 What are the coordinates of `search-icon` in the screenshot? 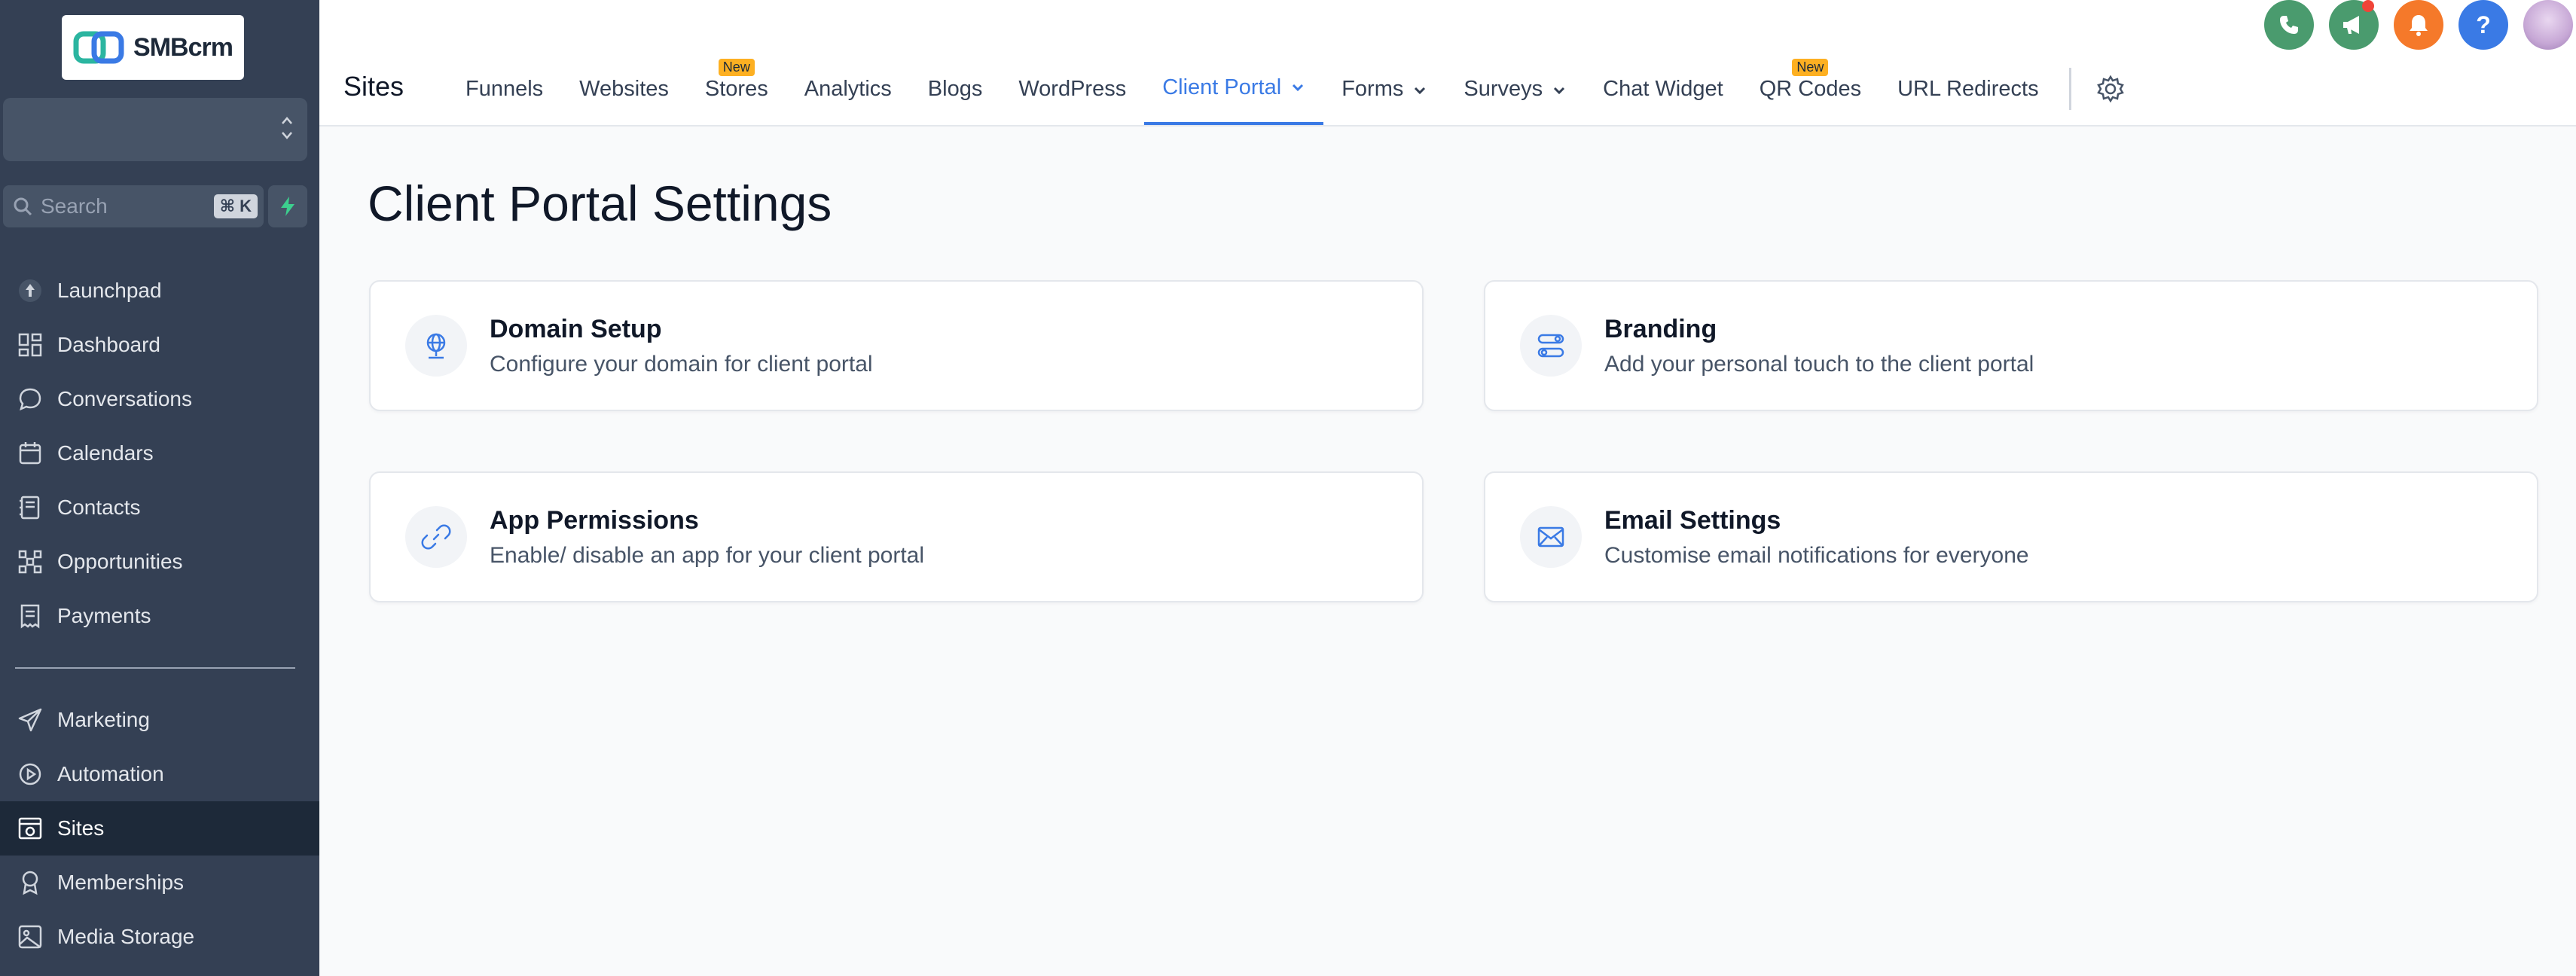 It's located at (23, 206).